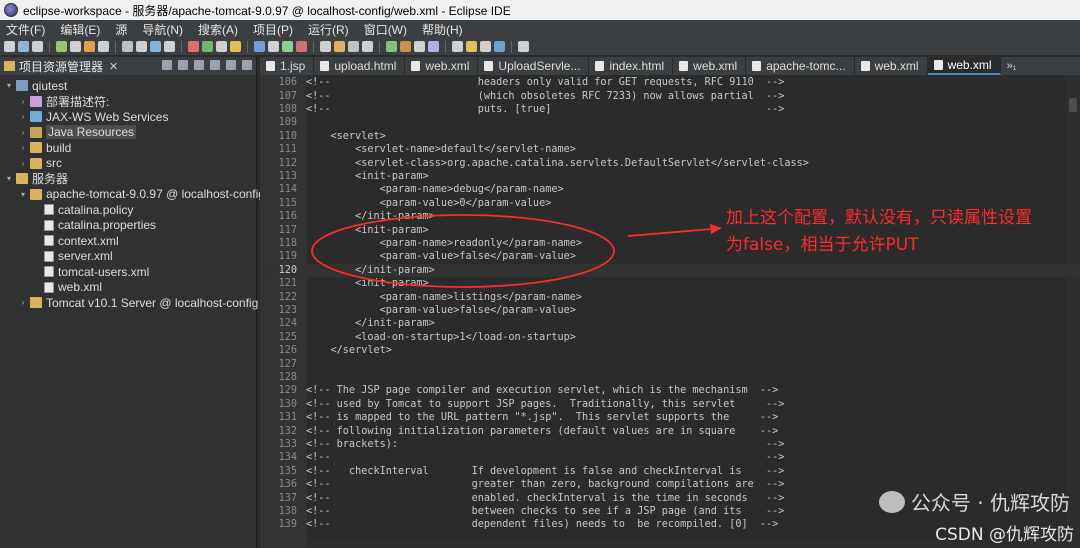 The width and height of the screenshot is (1080, 548). What do you see at coordinates (637, 66) in the screenshot?
I see `editor-tab-label: index.html` at bounding box center [637, 66].